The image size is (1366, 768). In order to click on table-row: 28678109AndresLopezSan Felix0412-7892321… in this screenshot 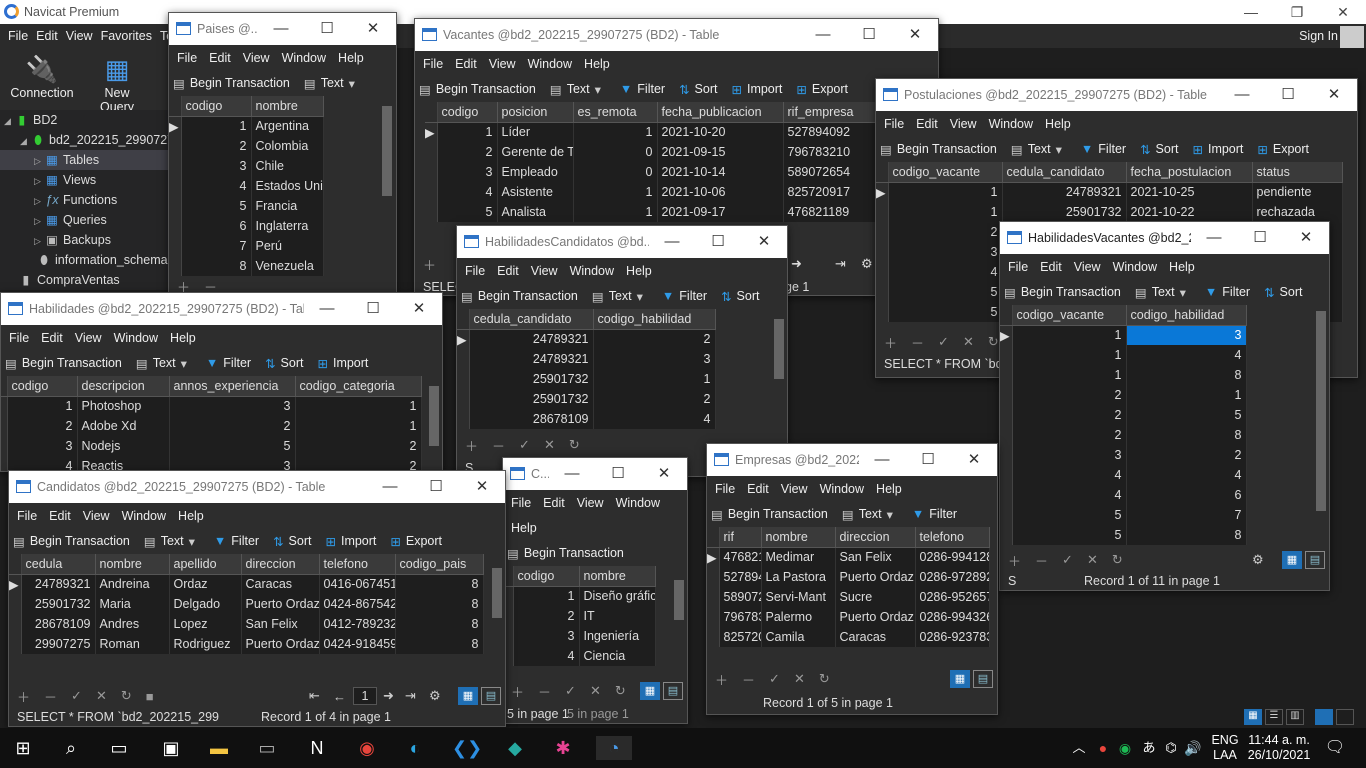, I will do `click(246, 624)`.